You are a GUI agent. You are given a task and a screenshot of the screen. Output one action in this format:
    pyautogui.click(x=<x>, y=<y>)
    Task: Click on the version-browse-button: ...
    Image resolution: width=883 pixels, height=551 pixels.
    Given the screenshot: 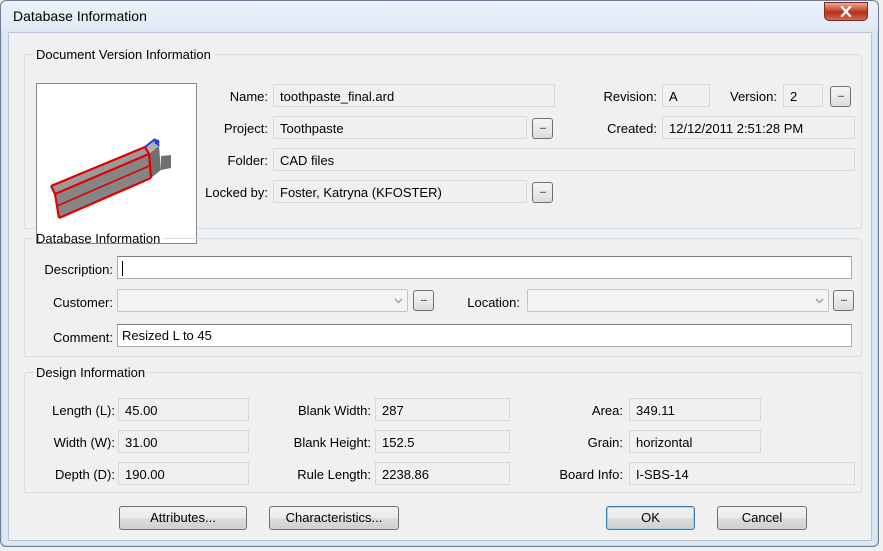 What is the action you would take?
    pyautogui.click(x=840, y=96)
    